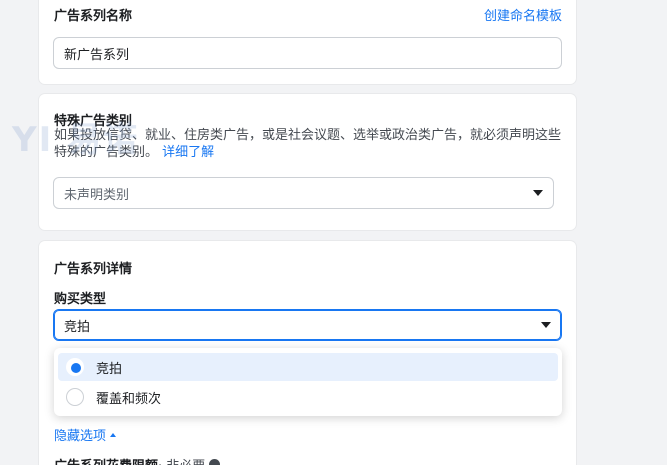 This screenshot has width=667, height=465. What do you see at coordinates (181, 460) in the screenshot?
I see `spend-limit-optional: · 非必要` at bounding box center [181, 460].